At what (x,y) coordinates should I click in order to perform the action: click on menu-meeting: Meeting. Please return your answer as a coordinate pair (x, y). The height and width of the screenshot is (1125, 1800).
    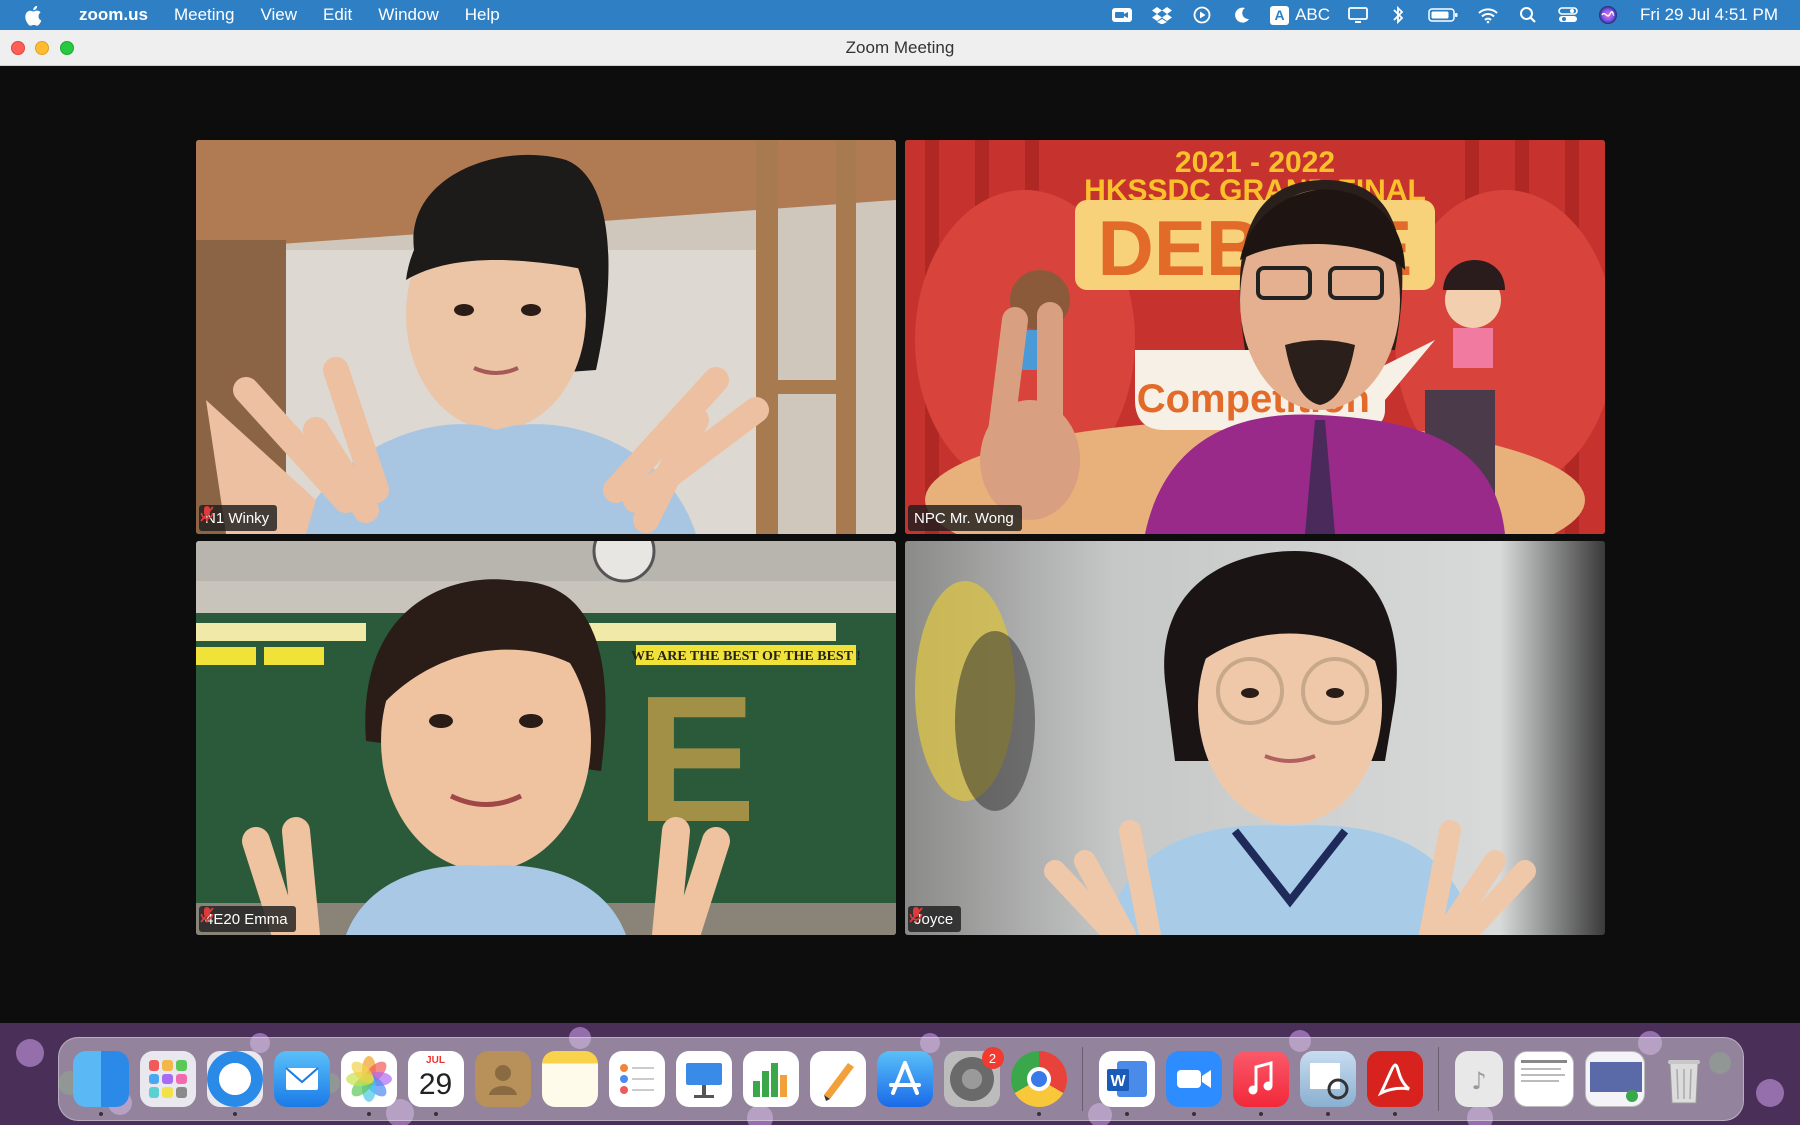
    Looking at the image, I should click on (204, 15).